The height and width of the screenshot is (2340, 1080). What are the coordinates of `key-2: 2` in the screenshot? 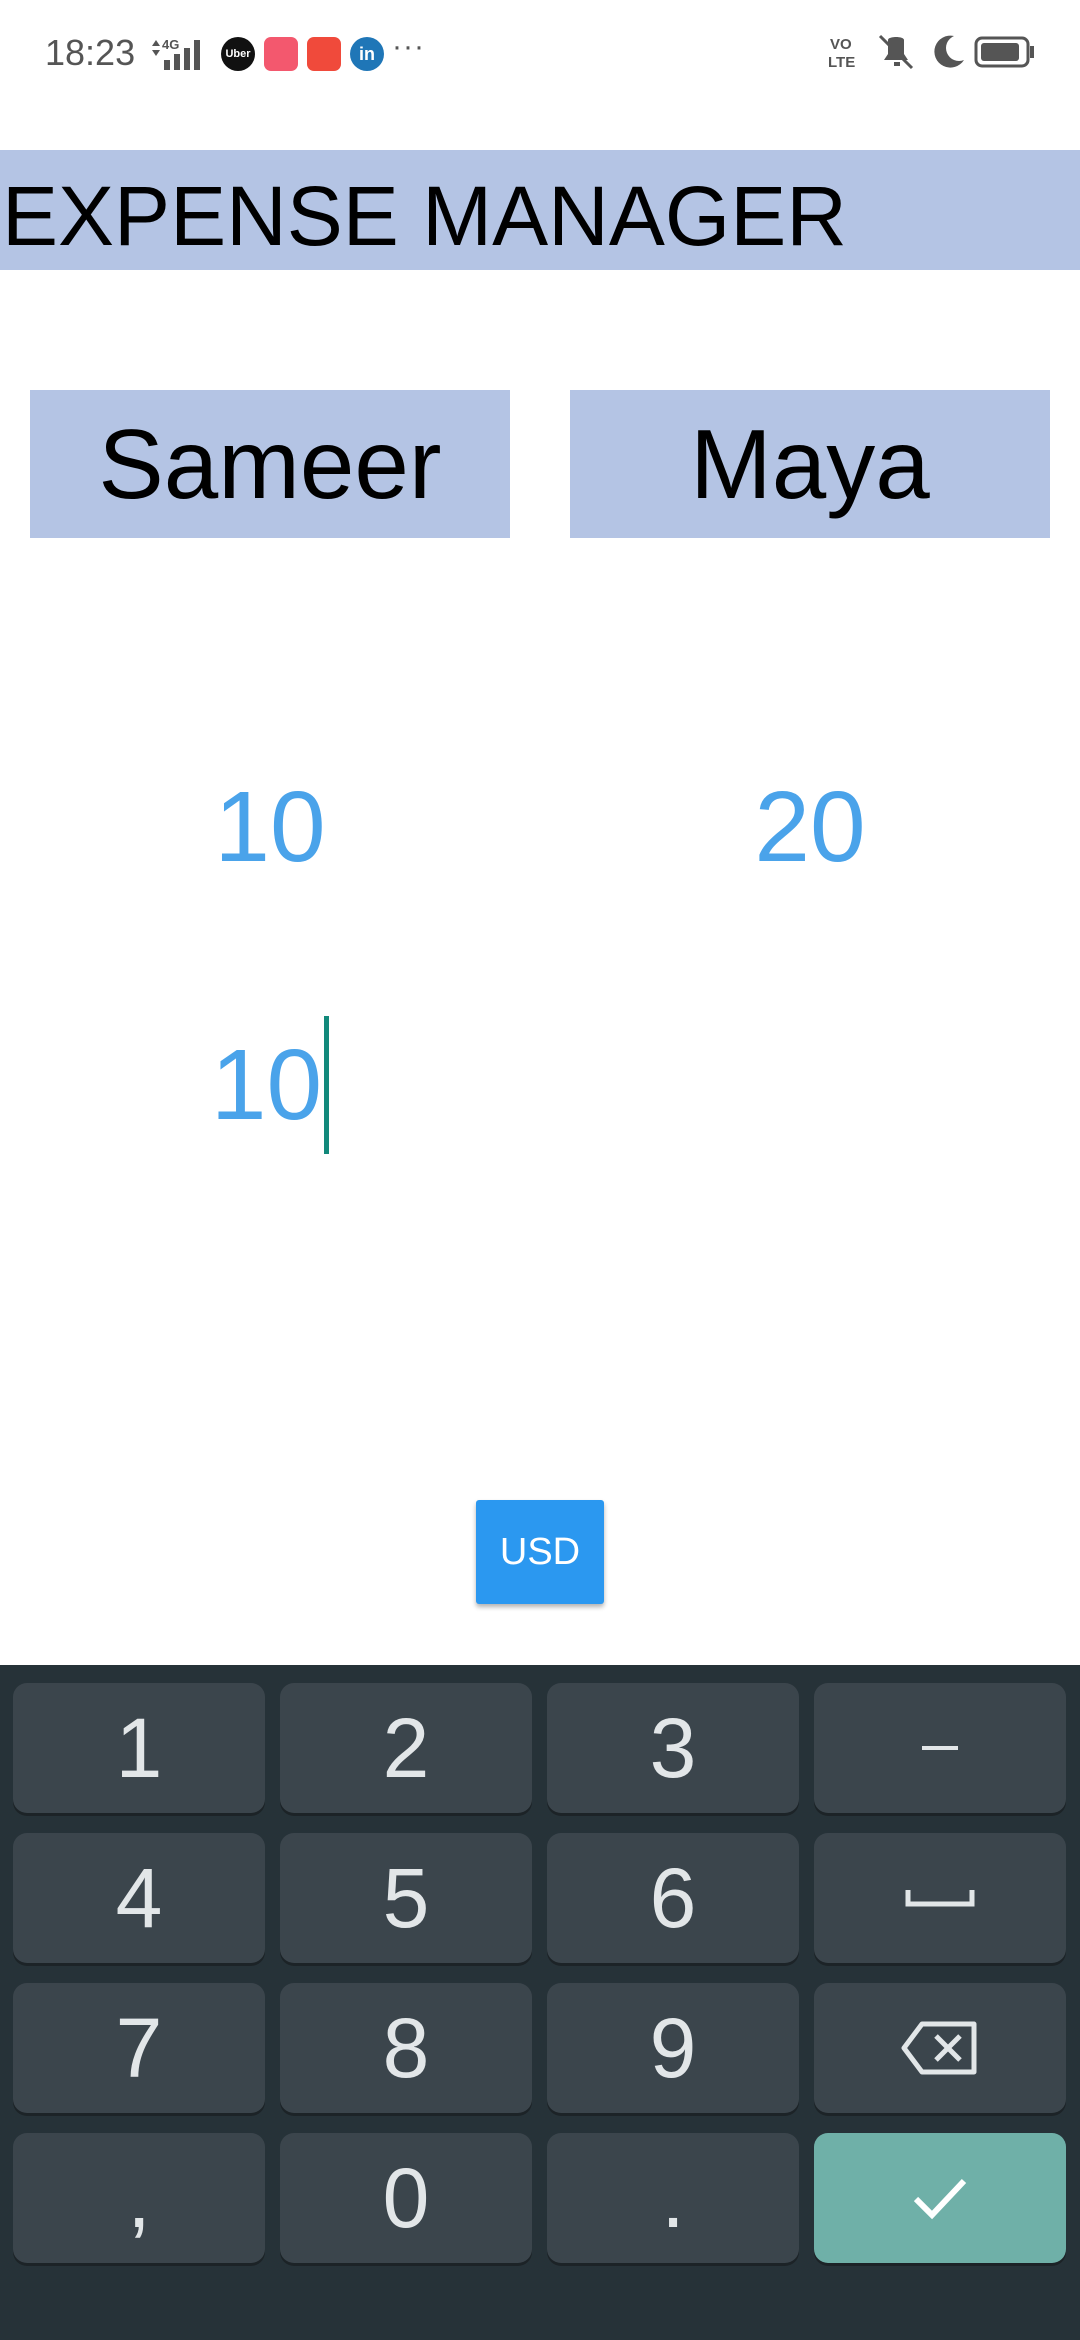 It's located at (406, 1748).